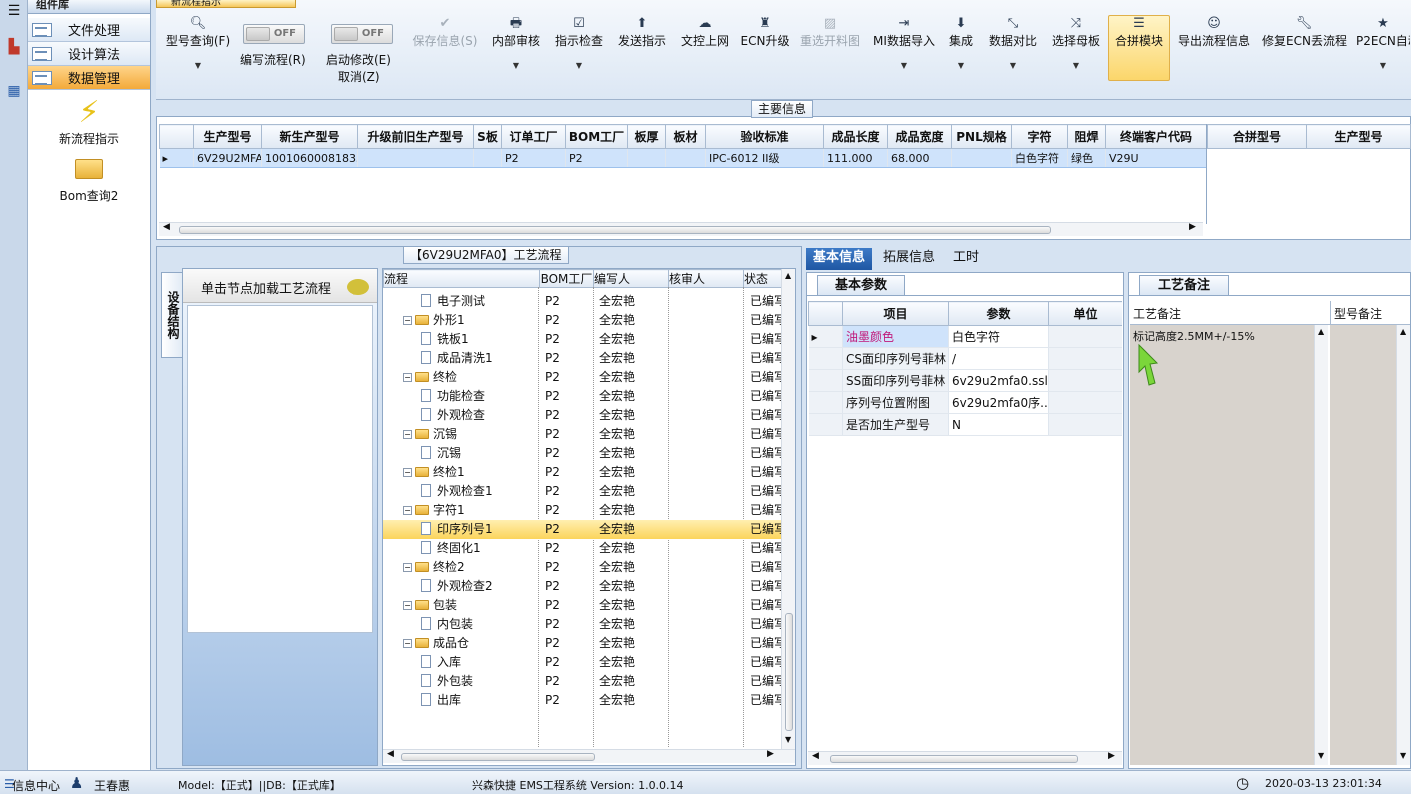 The image size is (1411, 794). I want to click on column-header: S板, so click(487, 136).